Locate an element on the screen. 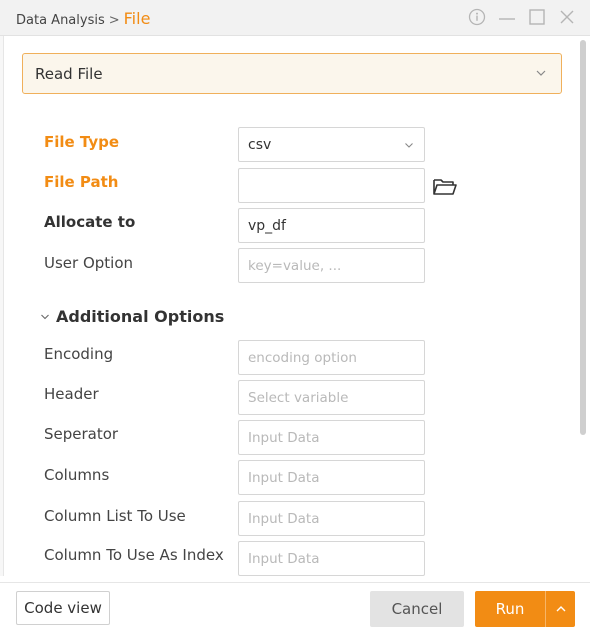  file-path-label: File Path is located at coordinates (81, 182).